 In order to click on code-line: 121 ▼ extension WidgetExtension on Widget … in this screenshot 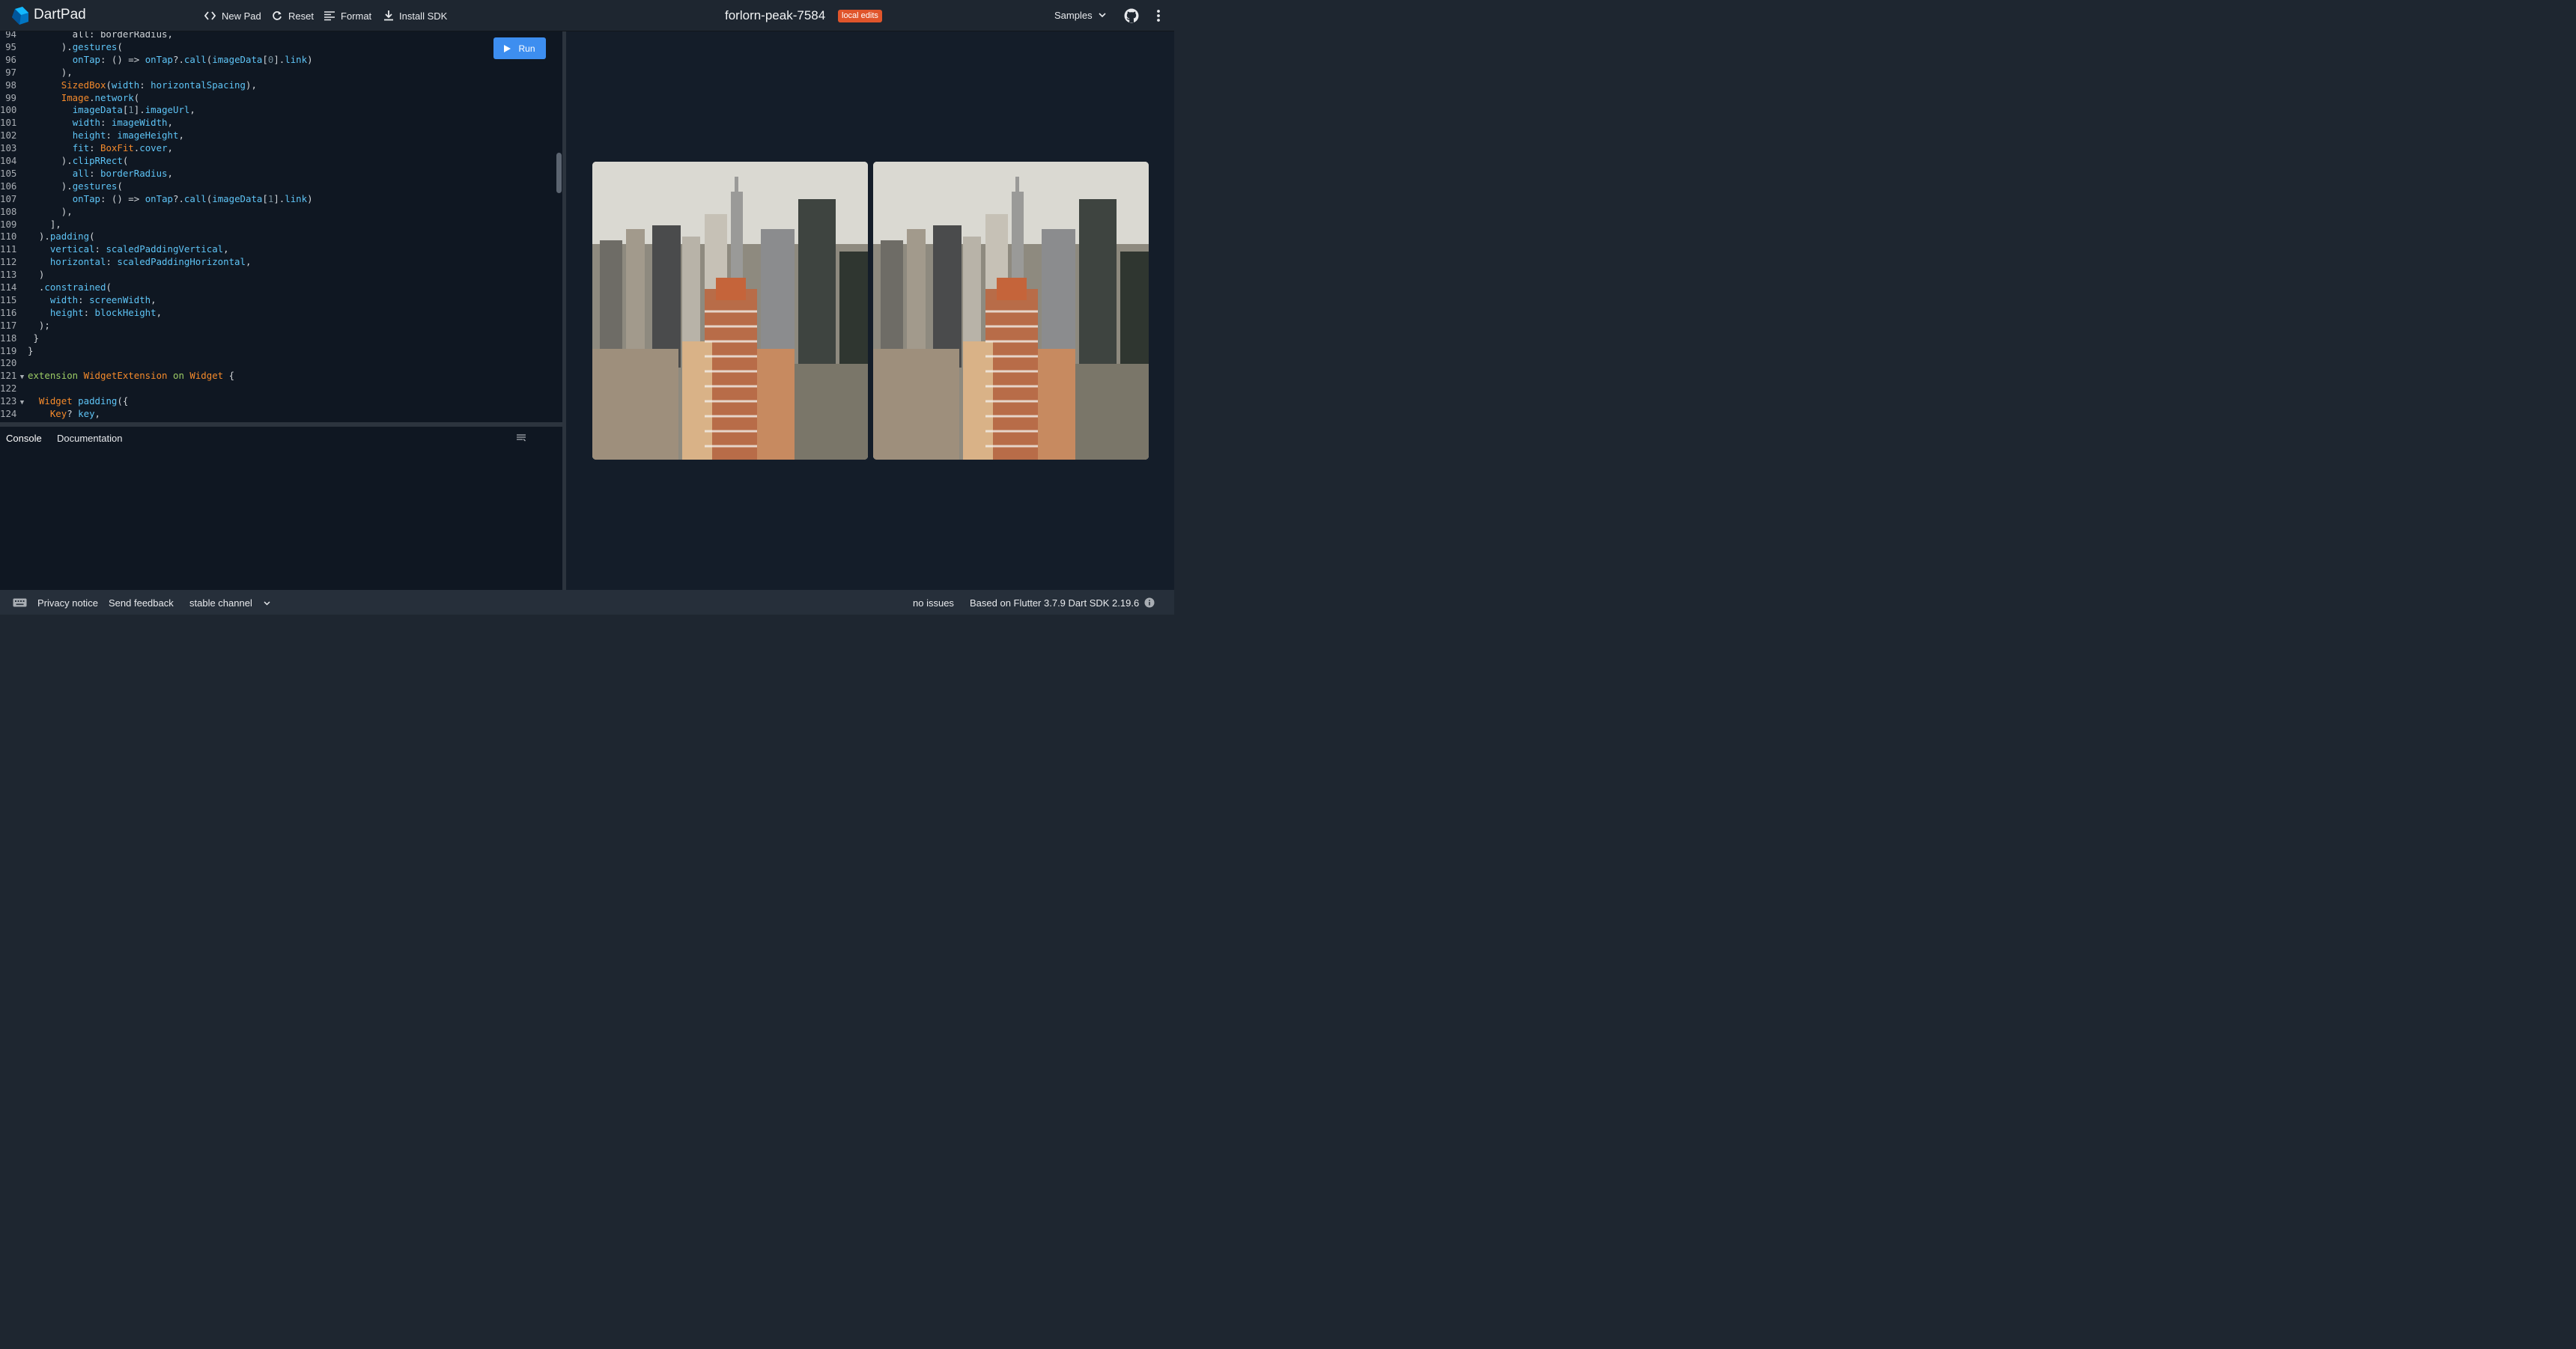, I will do `click(277, 375)`.